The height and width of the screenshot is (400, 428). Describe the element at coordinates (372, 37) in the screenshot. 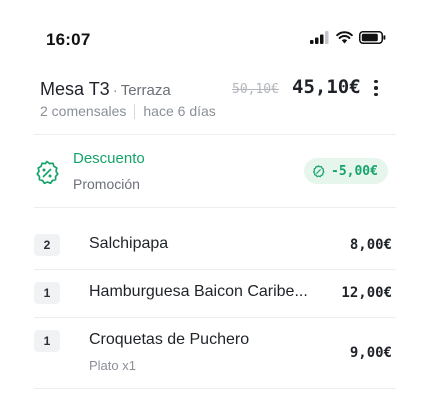

I see `battery-icon` at that location.